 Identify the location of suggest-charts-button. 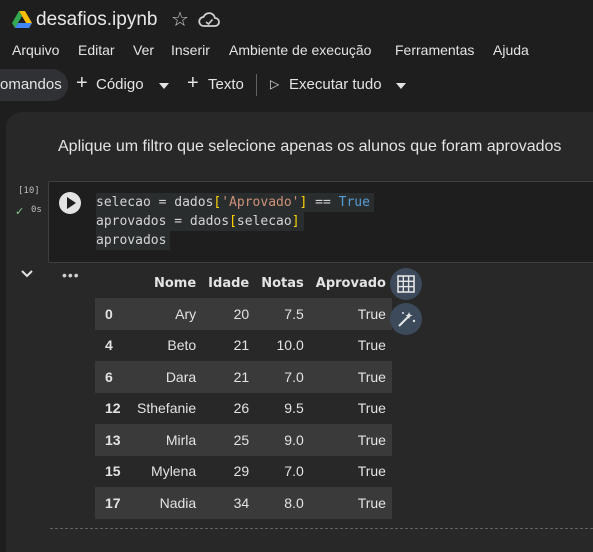
(406, 319).